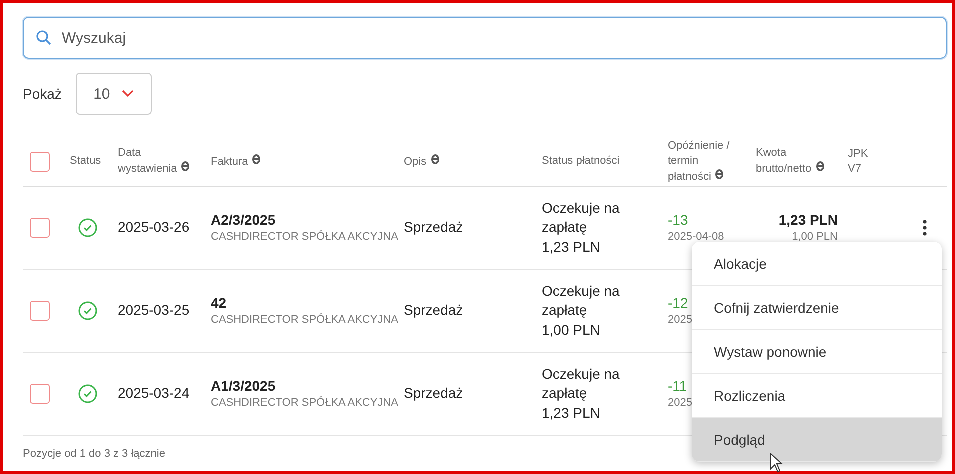  Describe the element at coordinates (777, 463) in the screenshot. I see `cursor-icon` at that location.